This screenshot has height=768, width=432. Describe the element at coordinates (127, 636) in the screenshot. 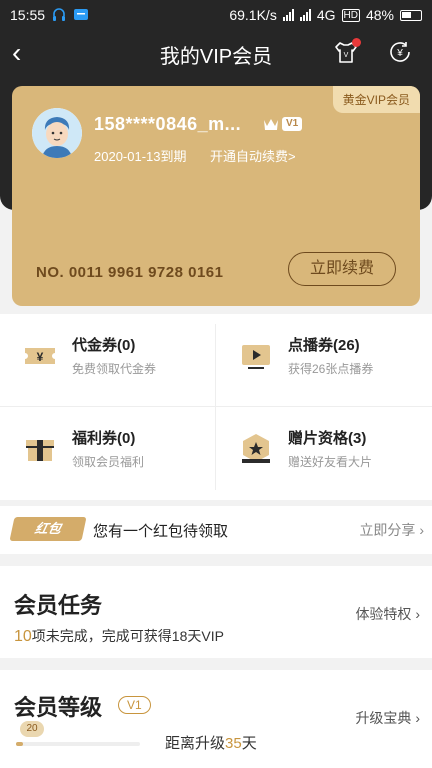

I see `tasks-desc: 项未完成，完成可获得18天VIP` at that location.